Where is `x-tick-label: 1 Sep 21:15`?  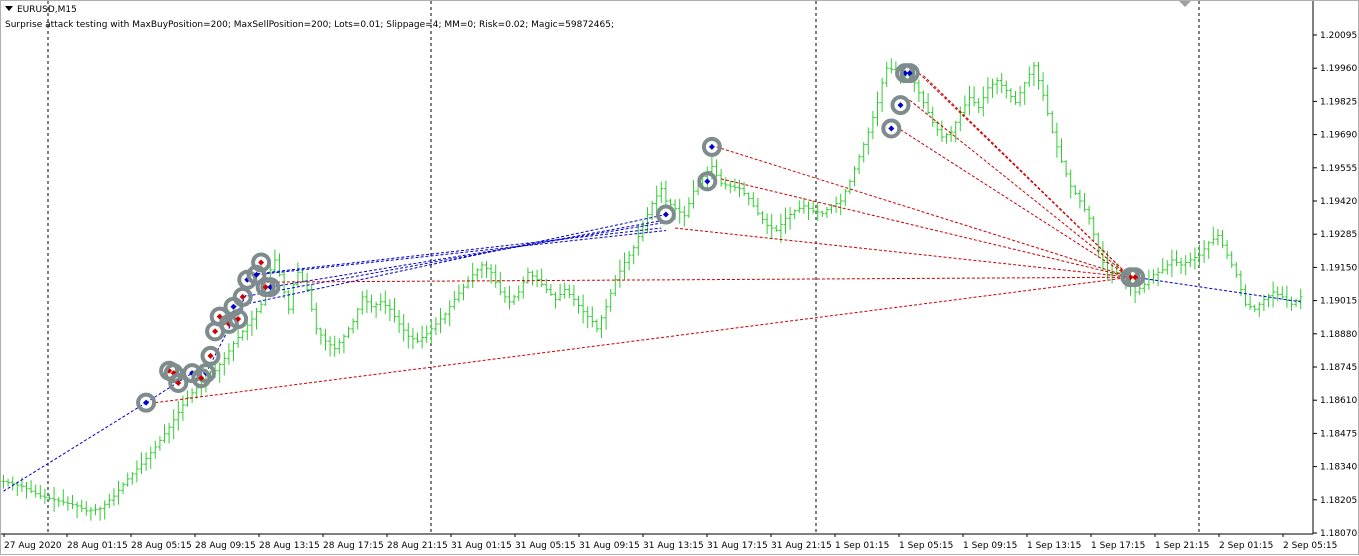 x-tick-label: 1 Sep 21:15 is located at coordinates (1182, 546).